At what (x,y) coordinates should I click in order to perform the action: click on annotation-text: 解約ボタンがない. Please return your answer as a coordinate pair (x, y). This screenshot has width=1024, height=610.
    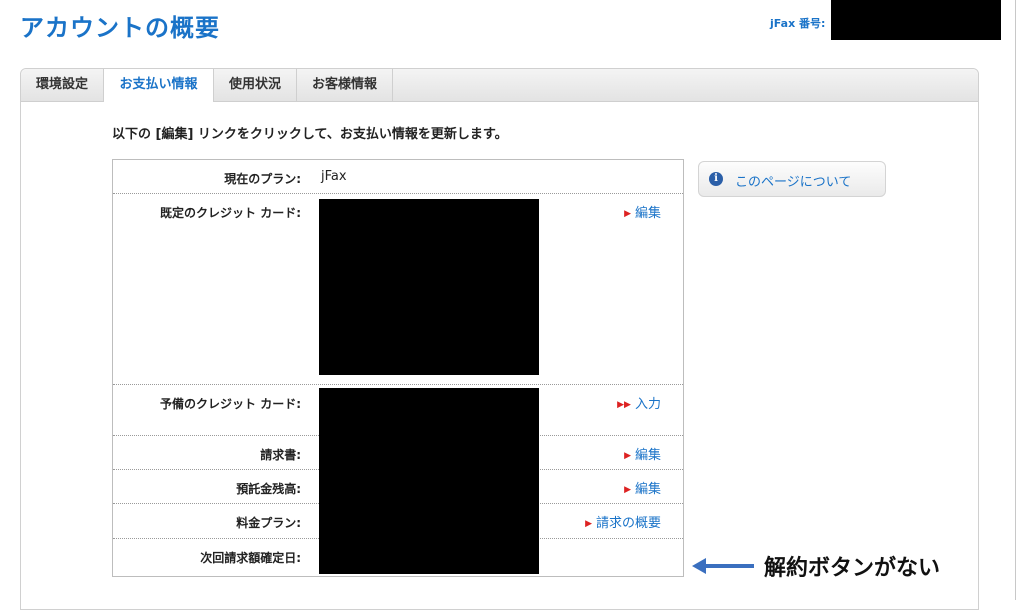
    Looking at the image, I should click on (852, 568).